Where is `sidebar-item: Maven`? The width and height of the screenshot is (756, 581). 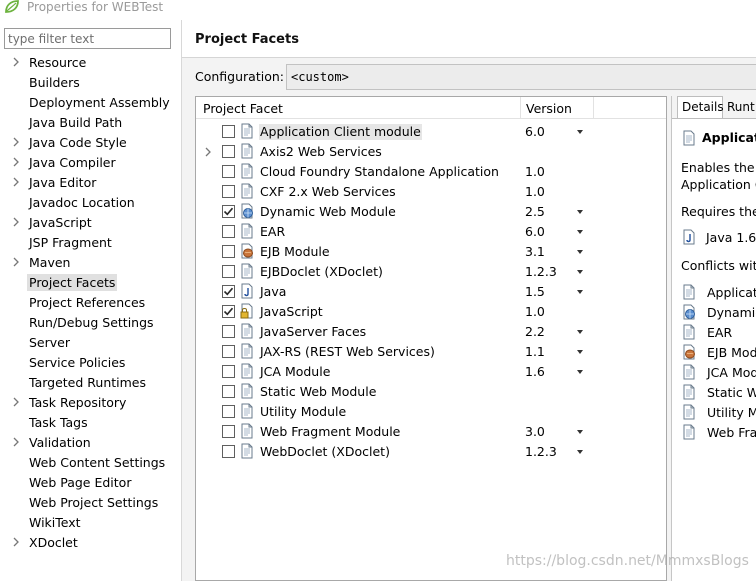
sidebar-item: Maven is located at coordinates (91, 262).